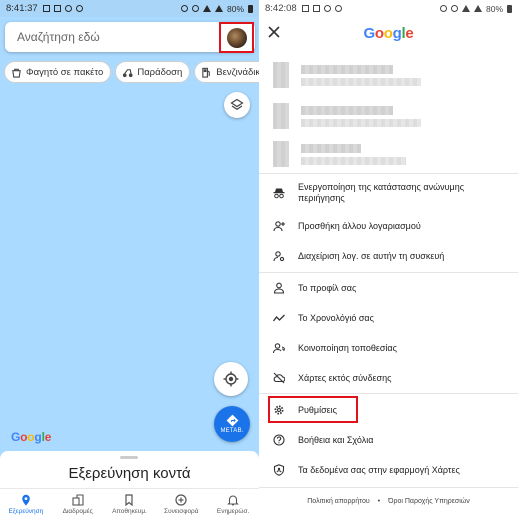 Image resolution: width=518 pixels, height=519 pixels. Describe the element at coordinates (359, 225) in the screenshot. I see `menu-label: Προσθήκη άλλου λογαριασμού` at that location.